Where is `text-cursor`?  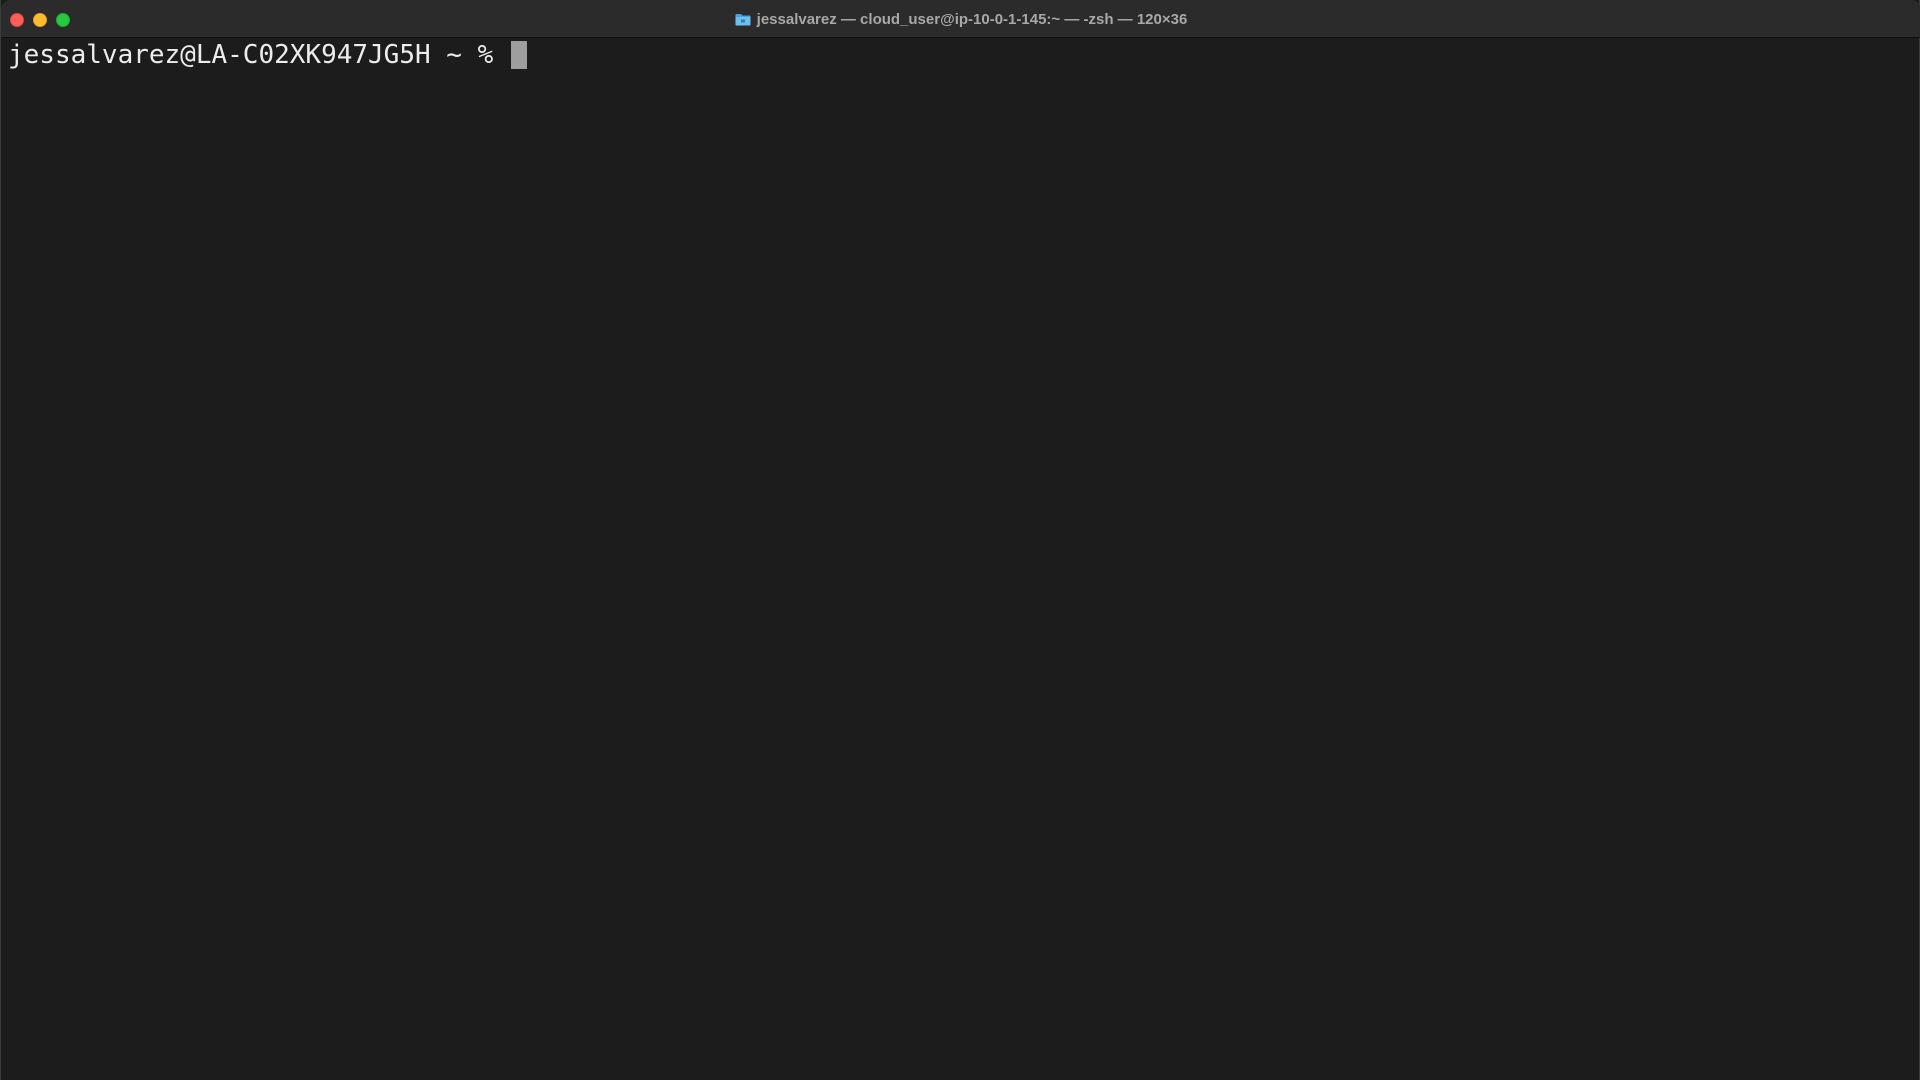 text-cursor is located at coordinates (518, 55).